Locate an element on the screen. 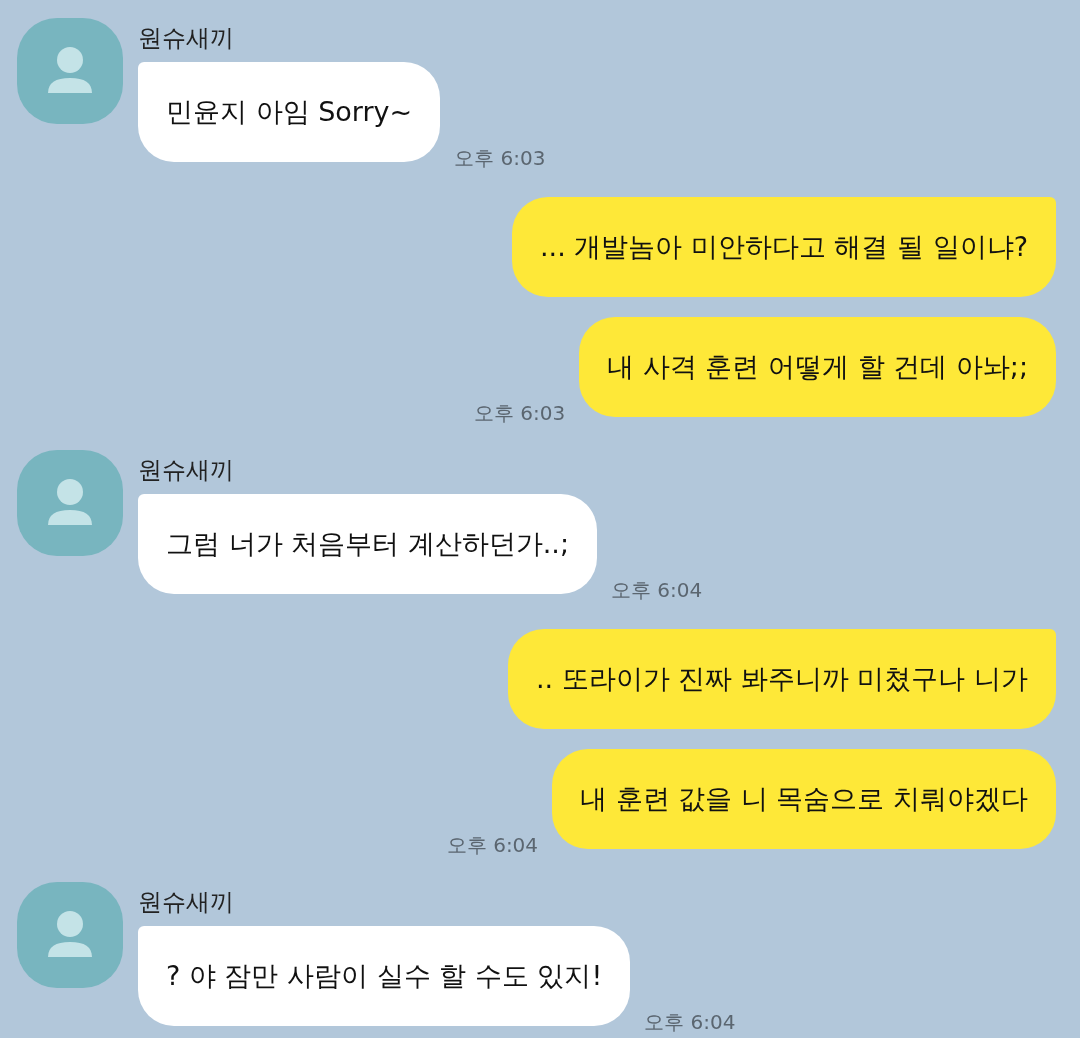 Image resolution: width=1080 pixels, height=1038 pixels. message-bubble: .. 또라이가 진짜 봐주니까 미쳤구나 니가 is located at coordinates (781, 679).